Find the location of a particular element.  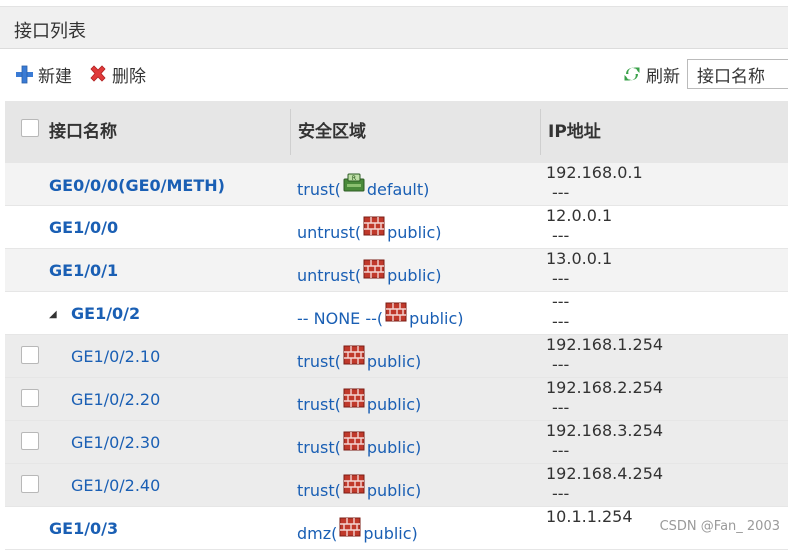

zone-name: -- NONE --( is located at coordinates (340, 318).